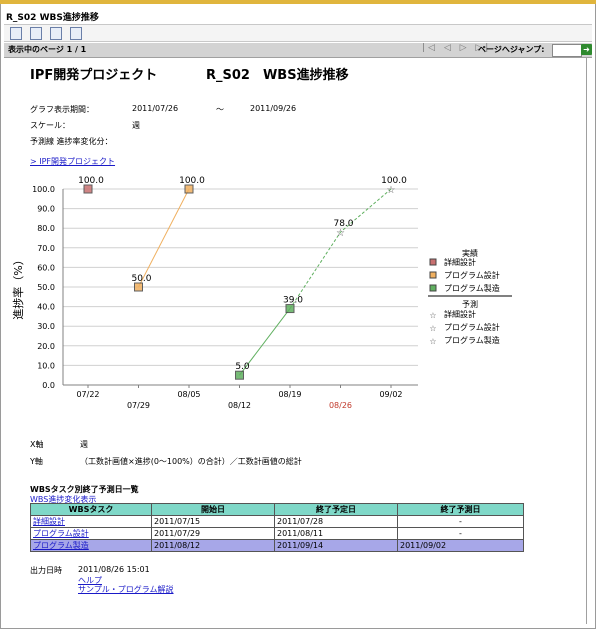 This screenshot has height=629, width=596. Describe the element at coordinates (213, 509) in the screenshot. I see `column-header-start: 開始日` at that location.